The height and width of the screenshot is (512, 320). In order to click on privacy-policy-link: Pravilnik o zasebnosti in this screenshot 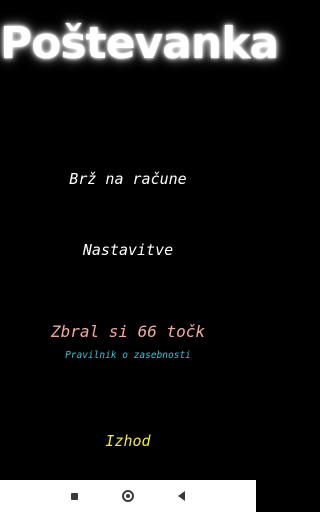, I will do `click(128, 355)`.